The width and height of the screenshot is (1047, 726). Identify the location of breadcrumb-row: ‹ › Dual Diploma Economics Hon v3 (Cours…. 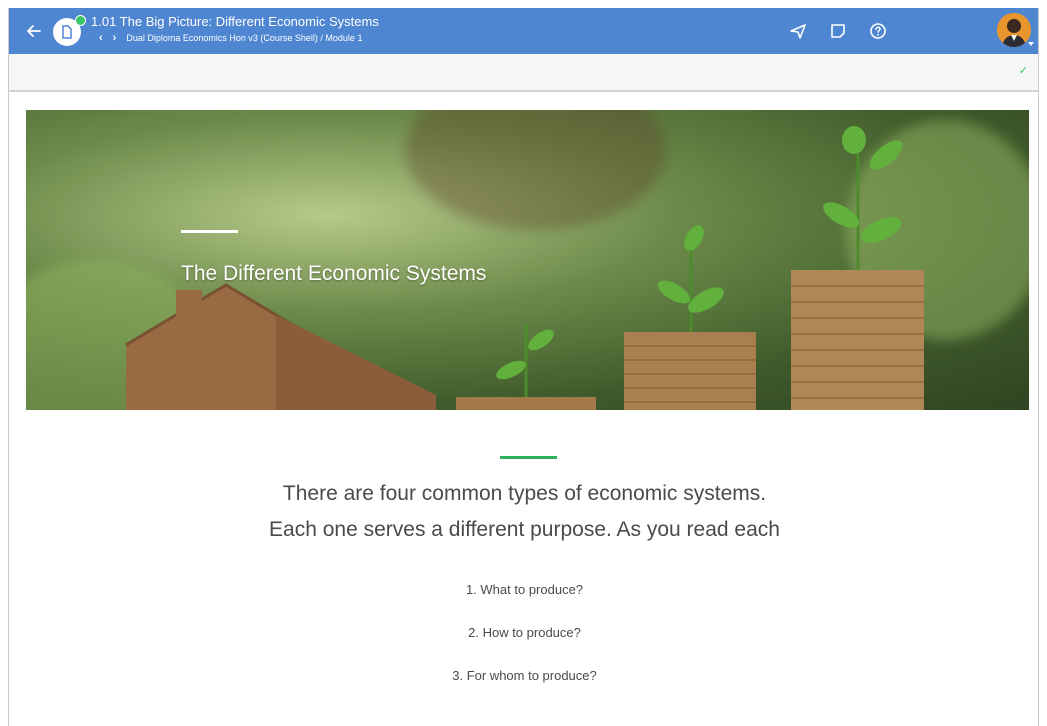
(230, 38).